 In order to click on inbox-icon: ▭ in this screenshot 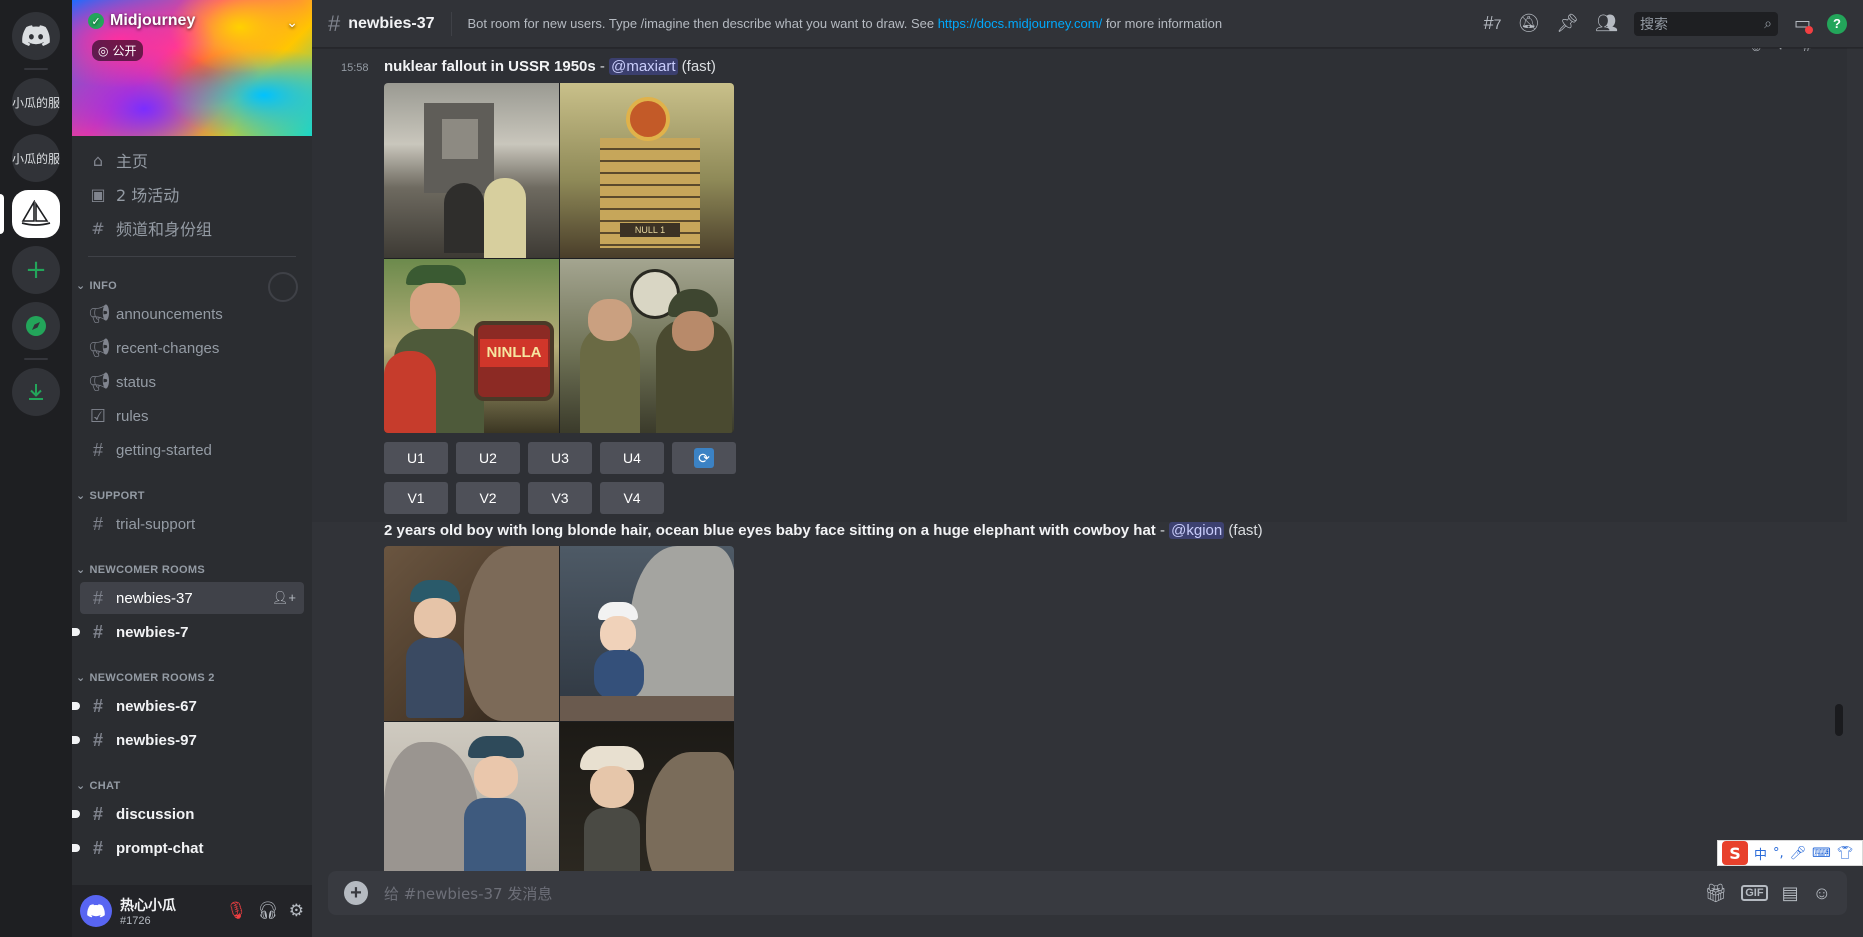, I will do `click(1804, 23)`.